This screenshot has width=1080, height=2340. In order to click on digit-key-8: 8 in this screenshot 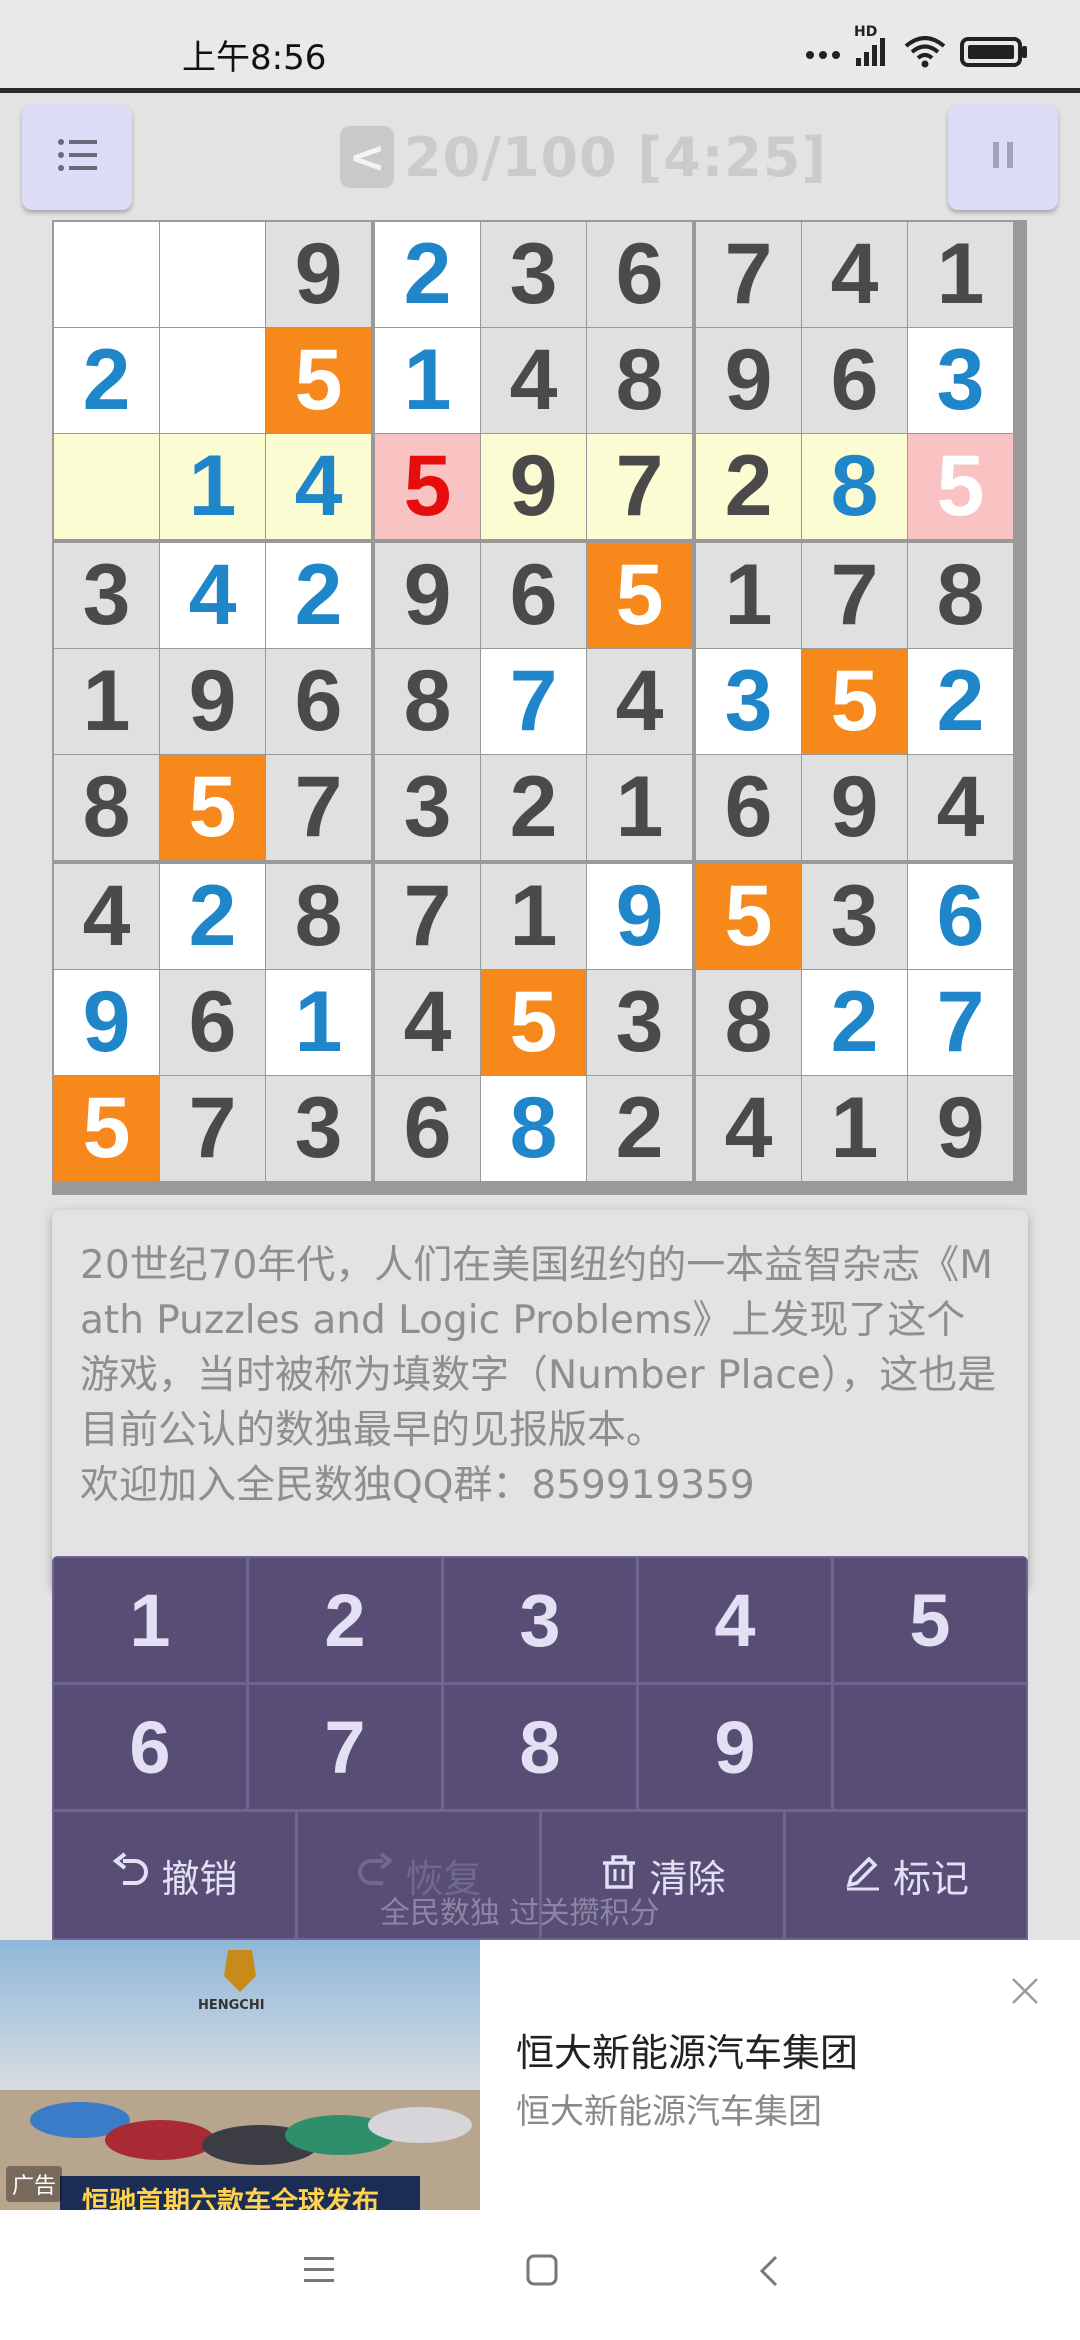, I will do `click(540, 1747)`.